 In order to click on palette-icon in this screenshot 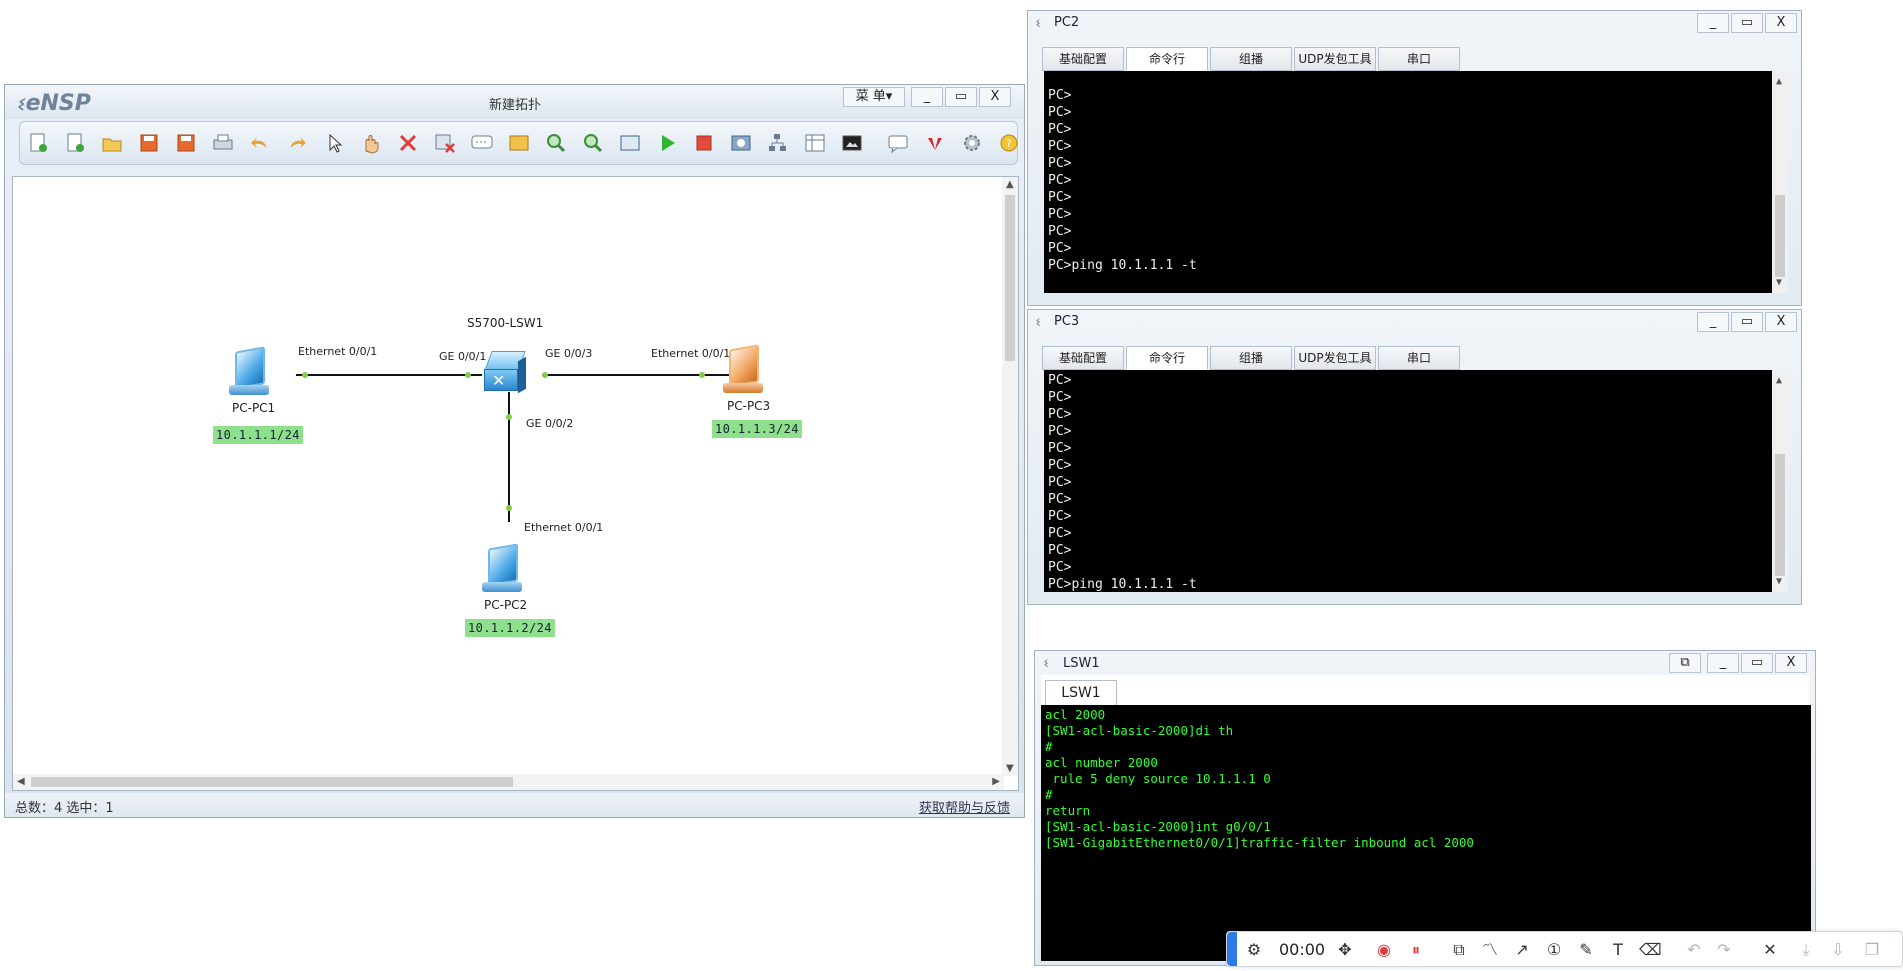, I will do `click(519, 143)`.